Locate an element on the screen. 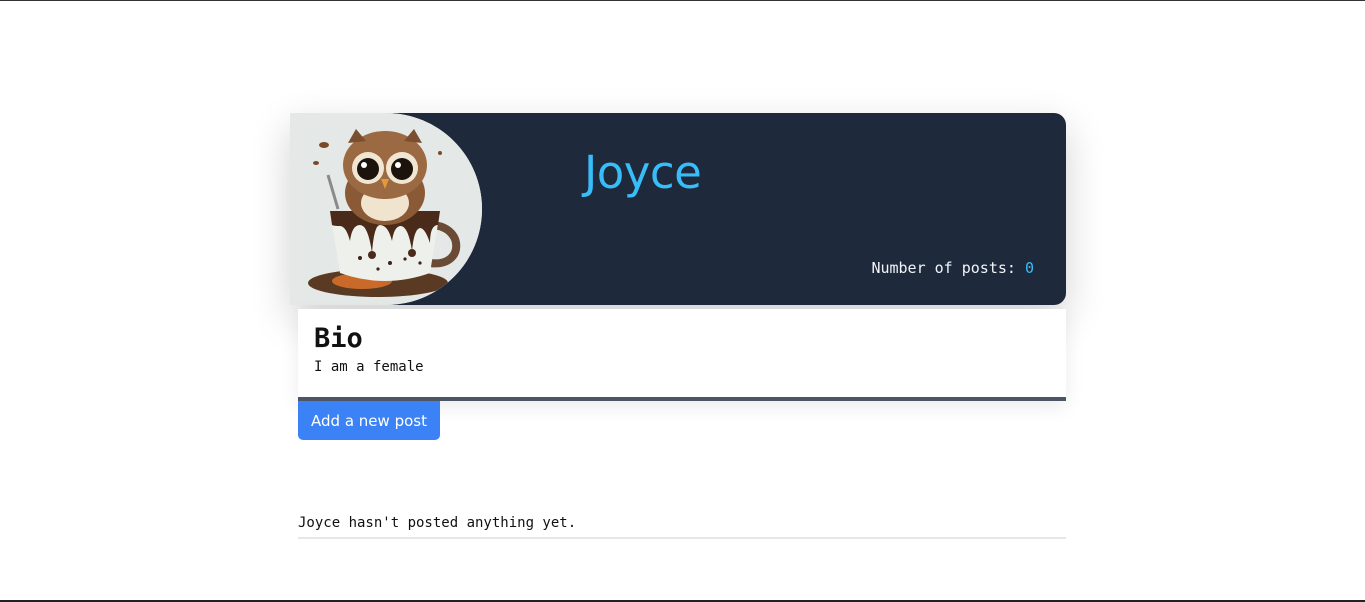 Image resolution: width=1365 pixels, height=602 pixels. post-count: Number of posts: 0 is located at coordinates (952, 268).